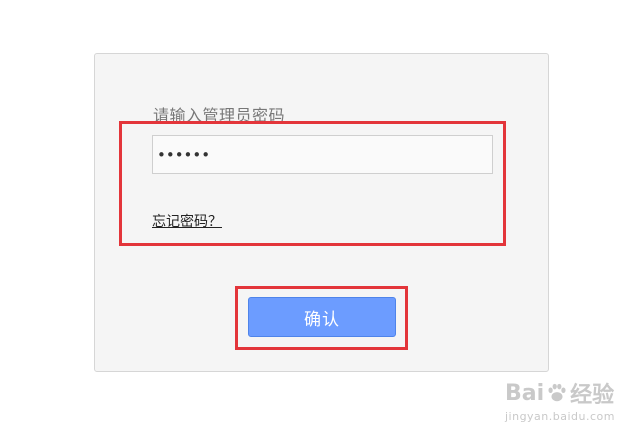 The width and height of the screenshot is (633, 435). Describe the element at coordinates (592, 395) in the screenshot. I see `watermark-brand-right: 经验` at that location.